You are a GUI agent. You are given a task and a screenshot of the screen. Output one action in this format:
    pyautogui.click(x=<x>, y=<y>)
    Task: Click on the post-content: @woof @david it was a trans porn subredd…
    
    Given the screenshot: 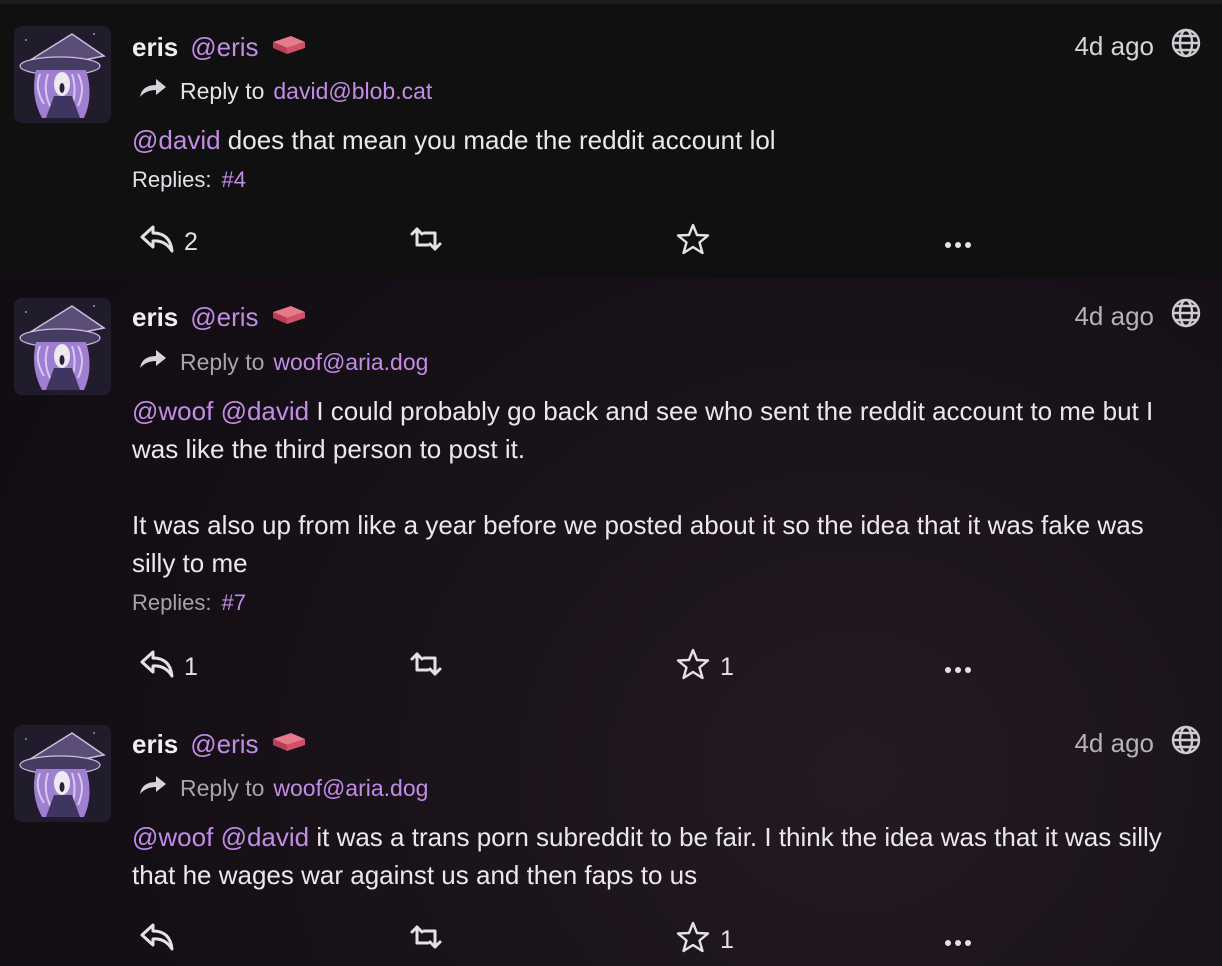 What is the action you would take?
    pyautogui.click(x=662, y=856)
    